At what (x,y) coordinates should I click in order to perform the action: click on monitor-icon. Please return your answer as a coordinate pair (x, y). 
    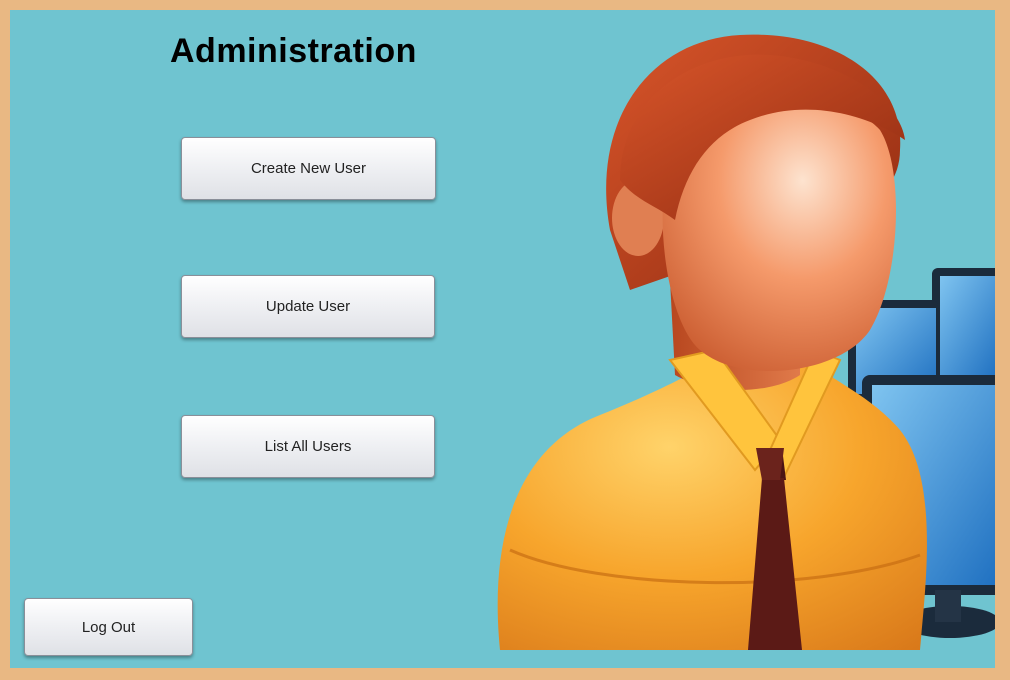
    Looking at the image, I should click on (963, 325).